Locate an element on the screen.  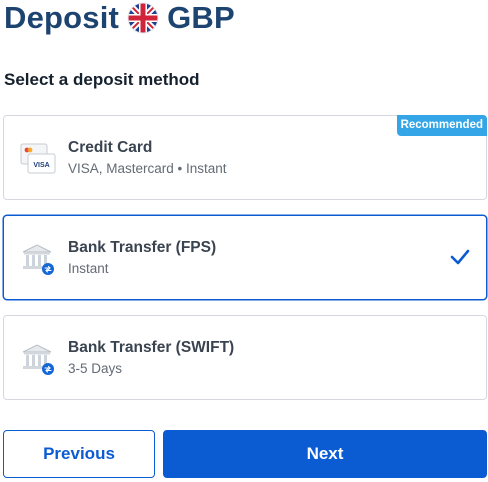
previous-button: Previous is located at coordinates (79, 454).